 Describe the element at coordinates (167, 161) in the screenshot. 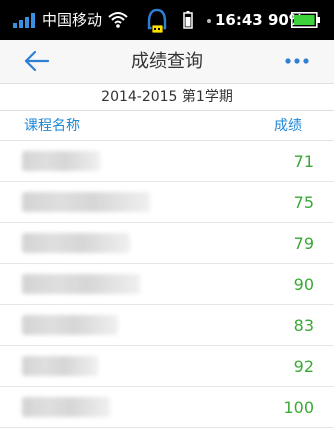

I see `score-row: 71` at that location.